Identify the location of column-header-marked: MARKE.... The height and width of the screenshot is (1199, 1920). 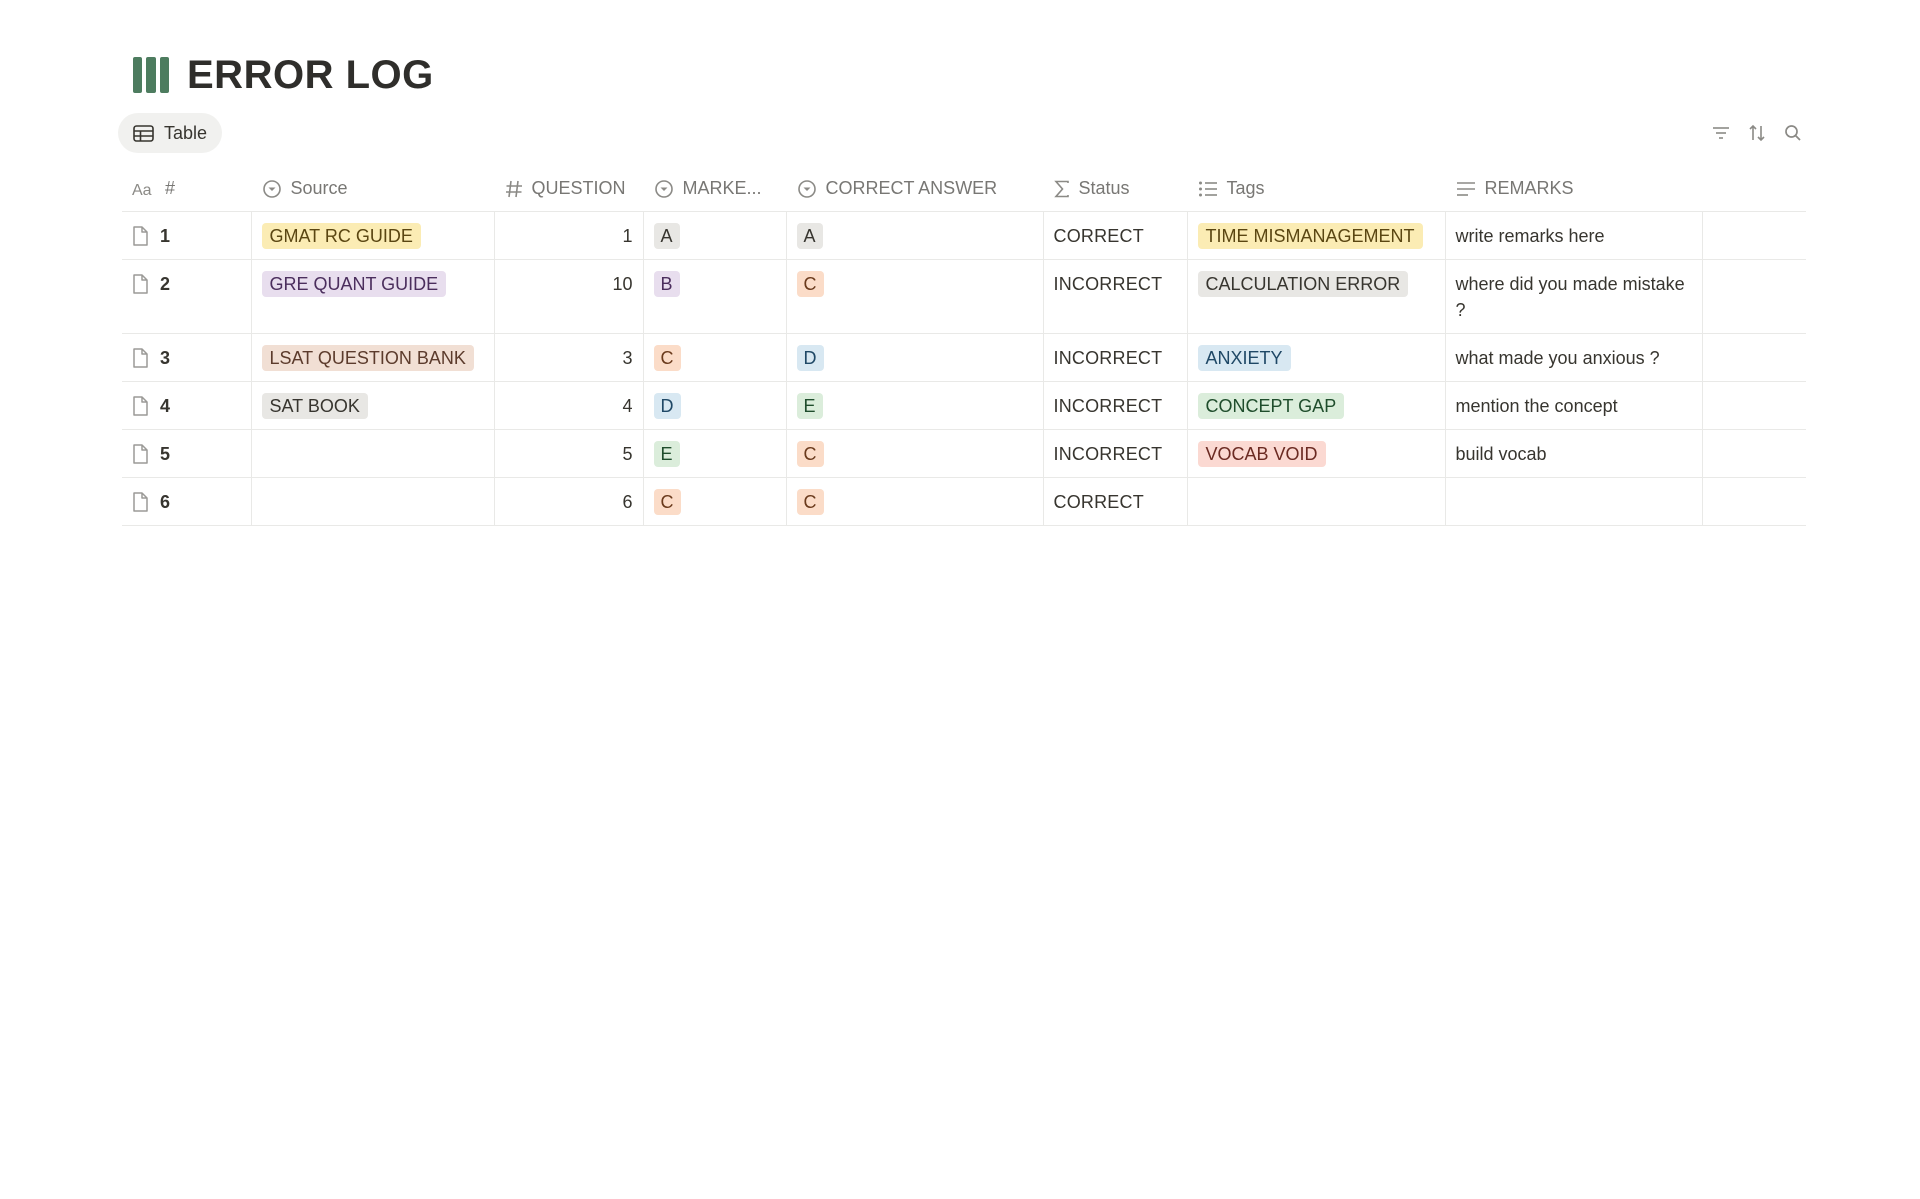
(714, 189).